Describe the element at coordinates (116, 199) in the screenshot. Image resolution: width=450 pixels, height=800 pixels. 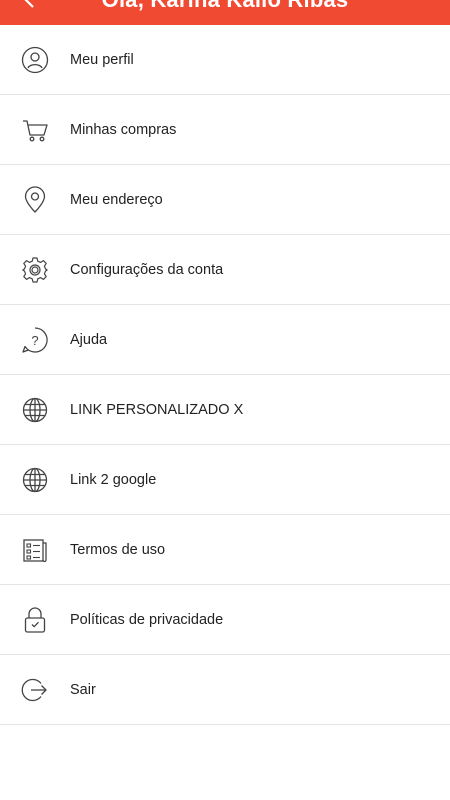
I see `menu-item-label: Meu endereço` at that location.